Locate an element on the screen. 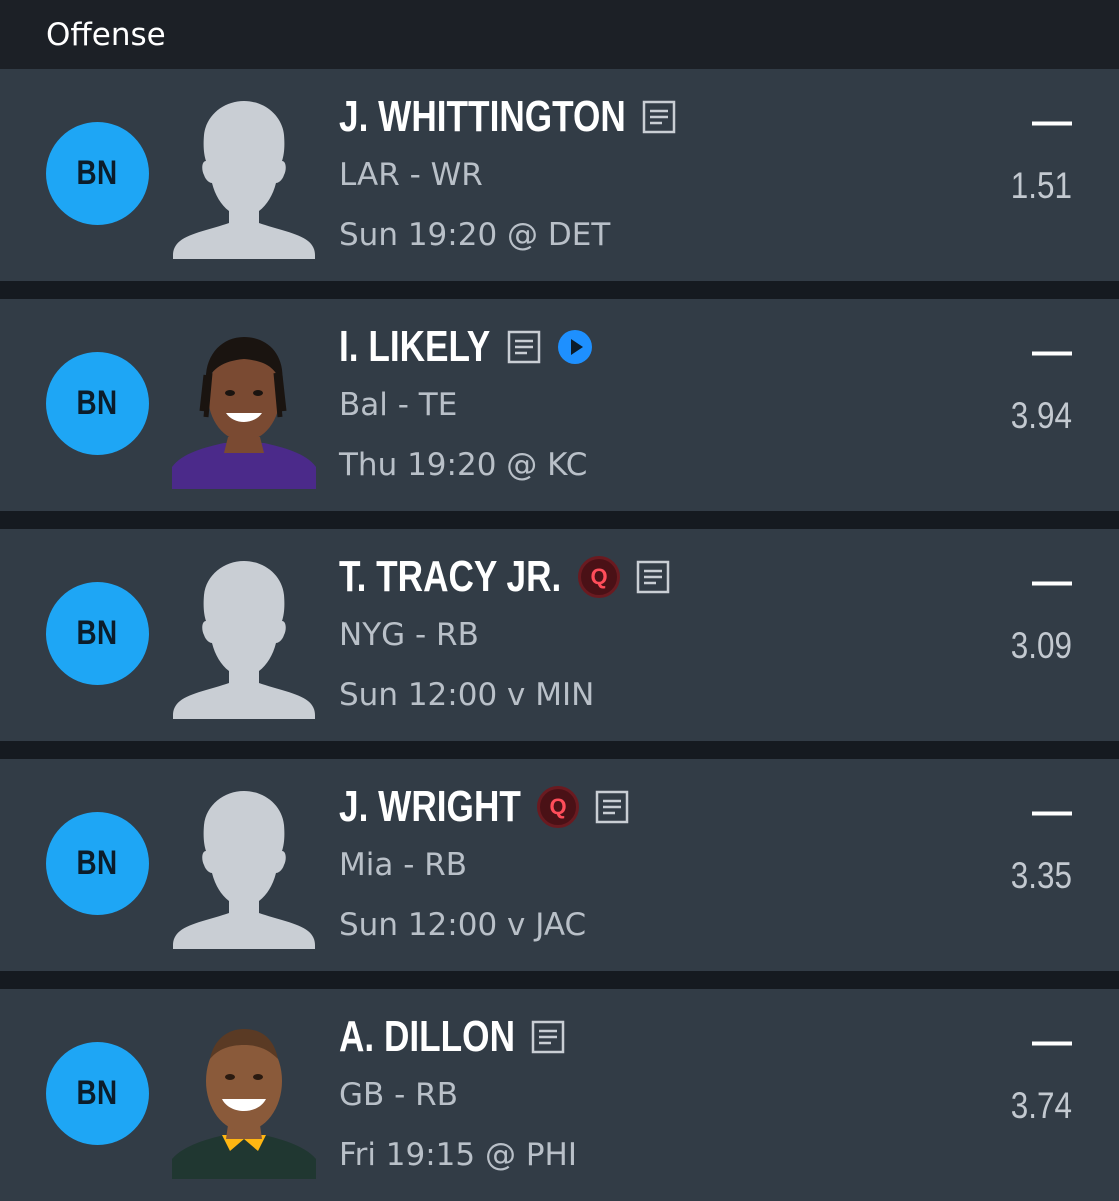 The height and width of the screenshot is (1201, 1119). stats-column: — 3.94 is located at coordinates (1036, 383).